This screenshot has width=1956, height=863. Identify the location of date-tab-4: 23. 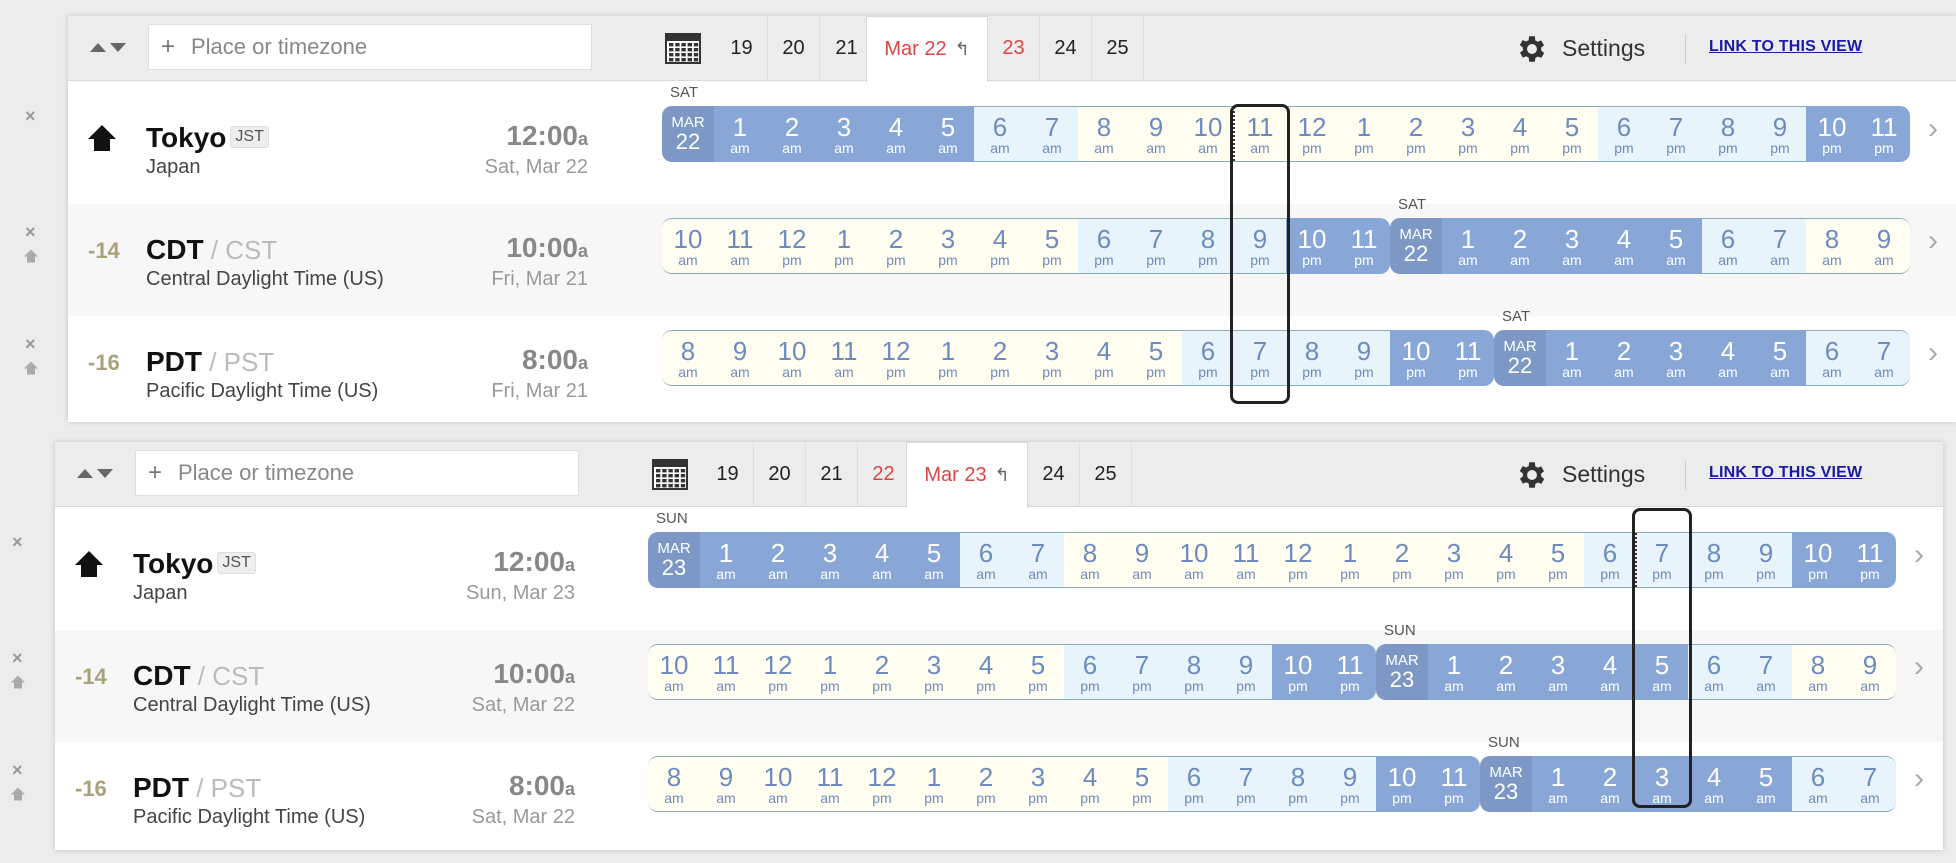
(1014, 48).